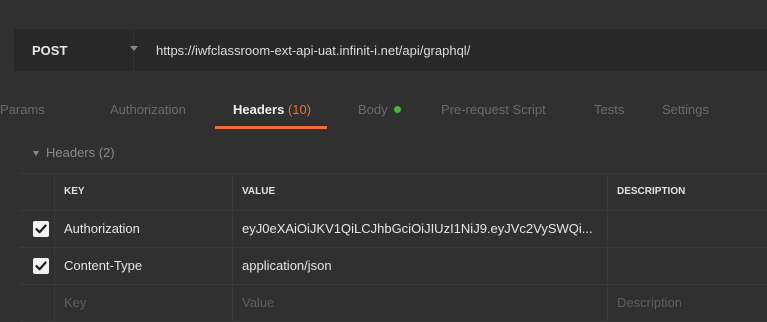 The width and height of the screenshot is (767, 322). What do you see at coordinates (36, 153) in the screenshot?
I see `caret-down-icon` at bounding box center [36, 153].